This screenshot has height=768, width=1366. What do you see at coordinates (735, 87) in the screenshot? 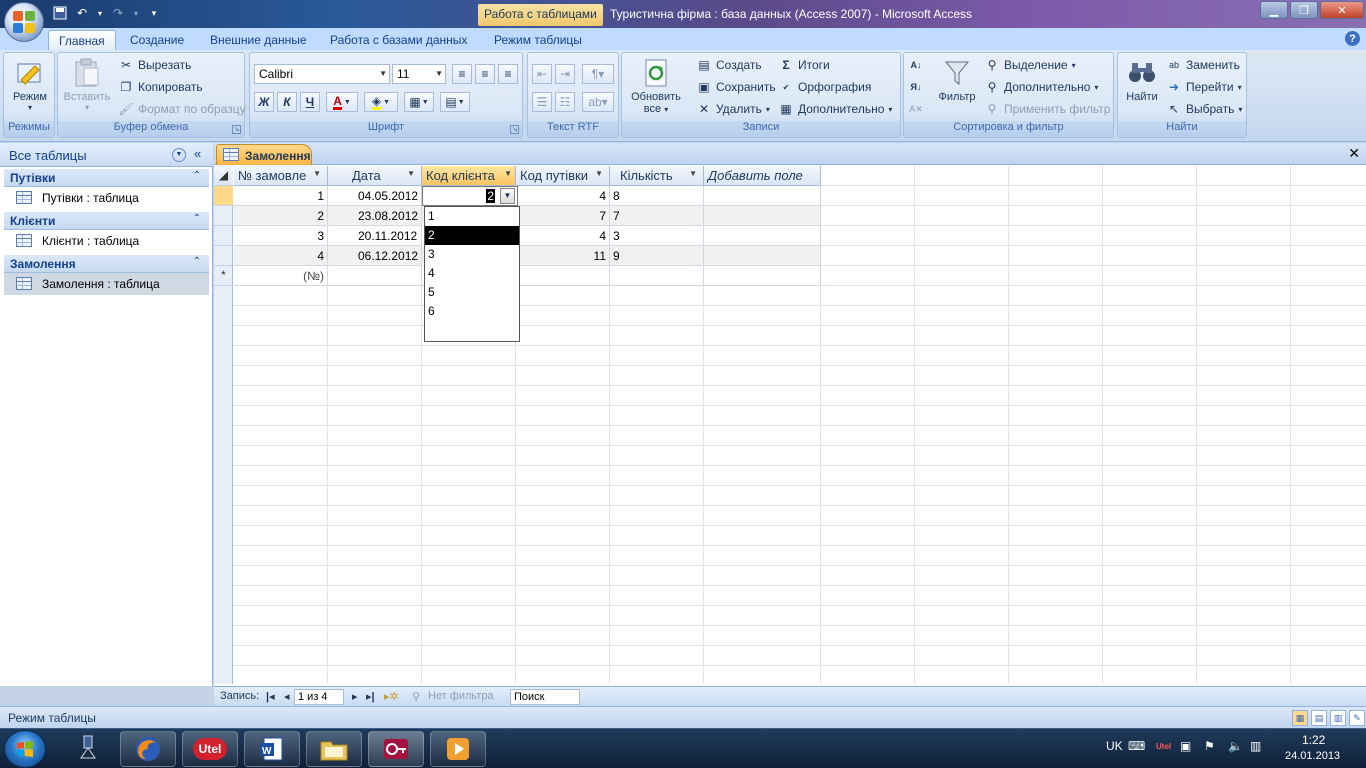
I see `save-record-button: ▣ Сохранить` at bounding box center [735, 87].